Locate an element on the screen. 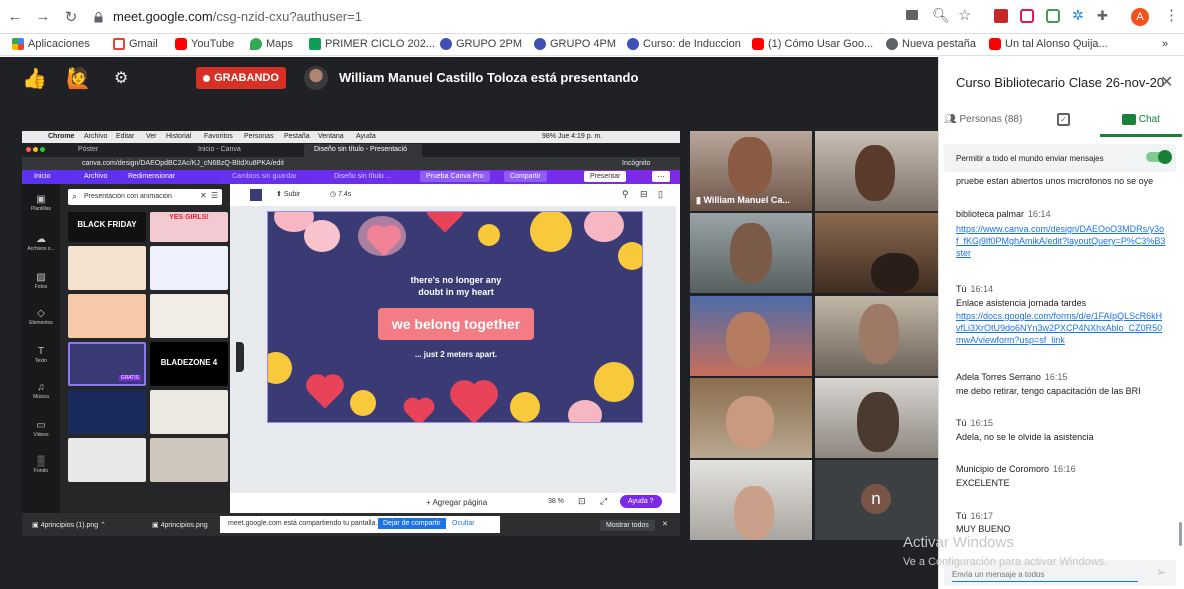 Image resolution: width=1184 pixels, height=589 pixels. mac-menu-item: Personas is located at coordinates (259, 136).